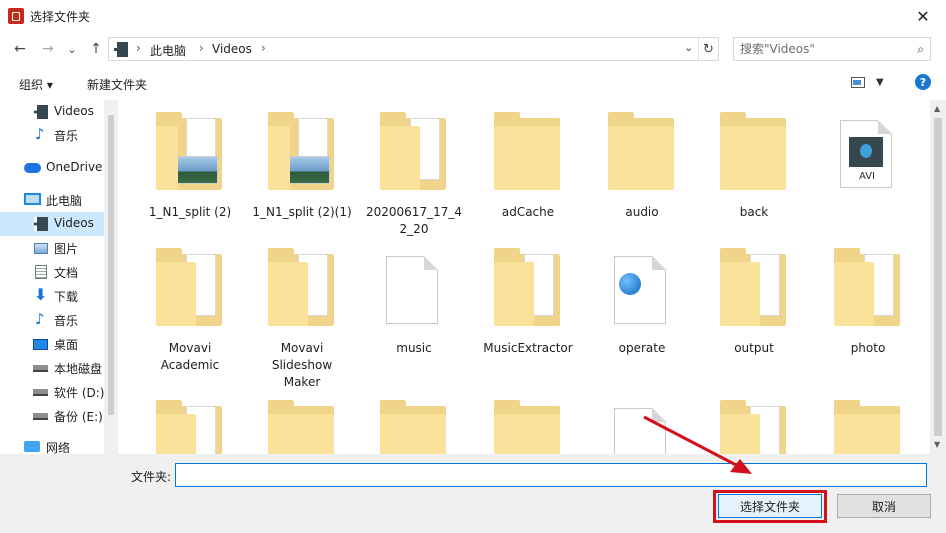  I want to click on annotation-arrow-line, so click(691, 441).